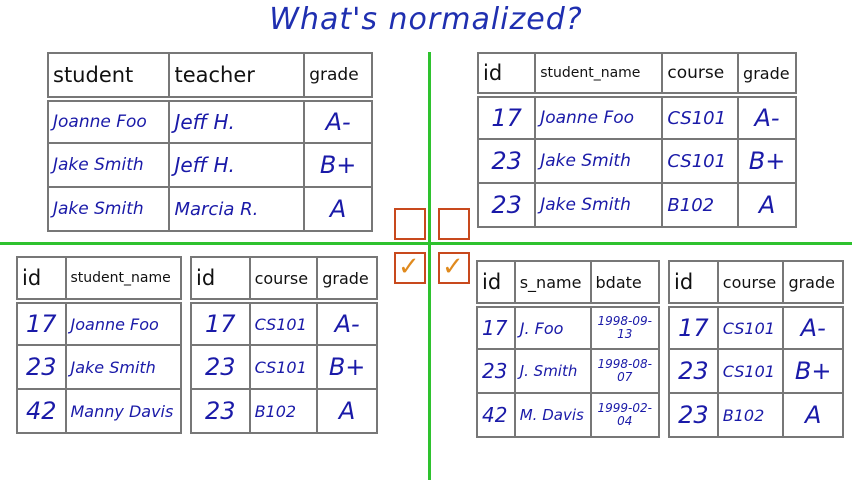 This screenshot has width=852, height=480. Describe the element at coordinates (108, 77) in the screenshot. I see `col-header: student` at that location.